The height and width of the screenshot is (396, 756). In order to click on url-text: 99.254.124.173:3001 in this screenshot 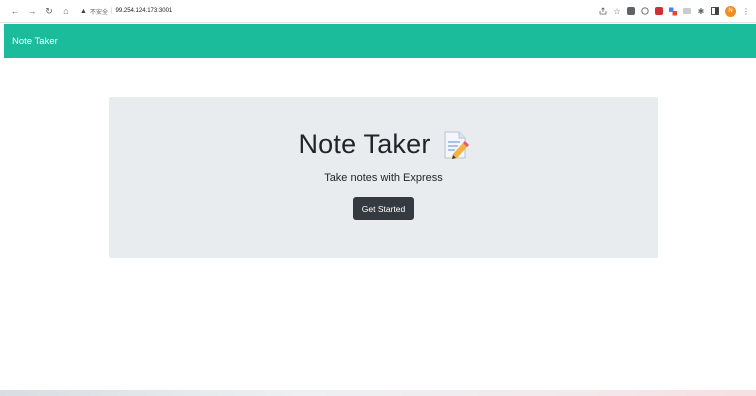, I will do `click(144, 11)`.